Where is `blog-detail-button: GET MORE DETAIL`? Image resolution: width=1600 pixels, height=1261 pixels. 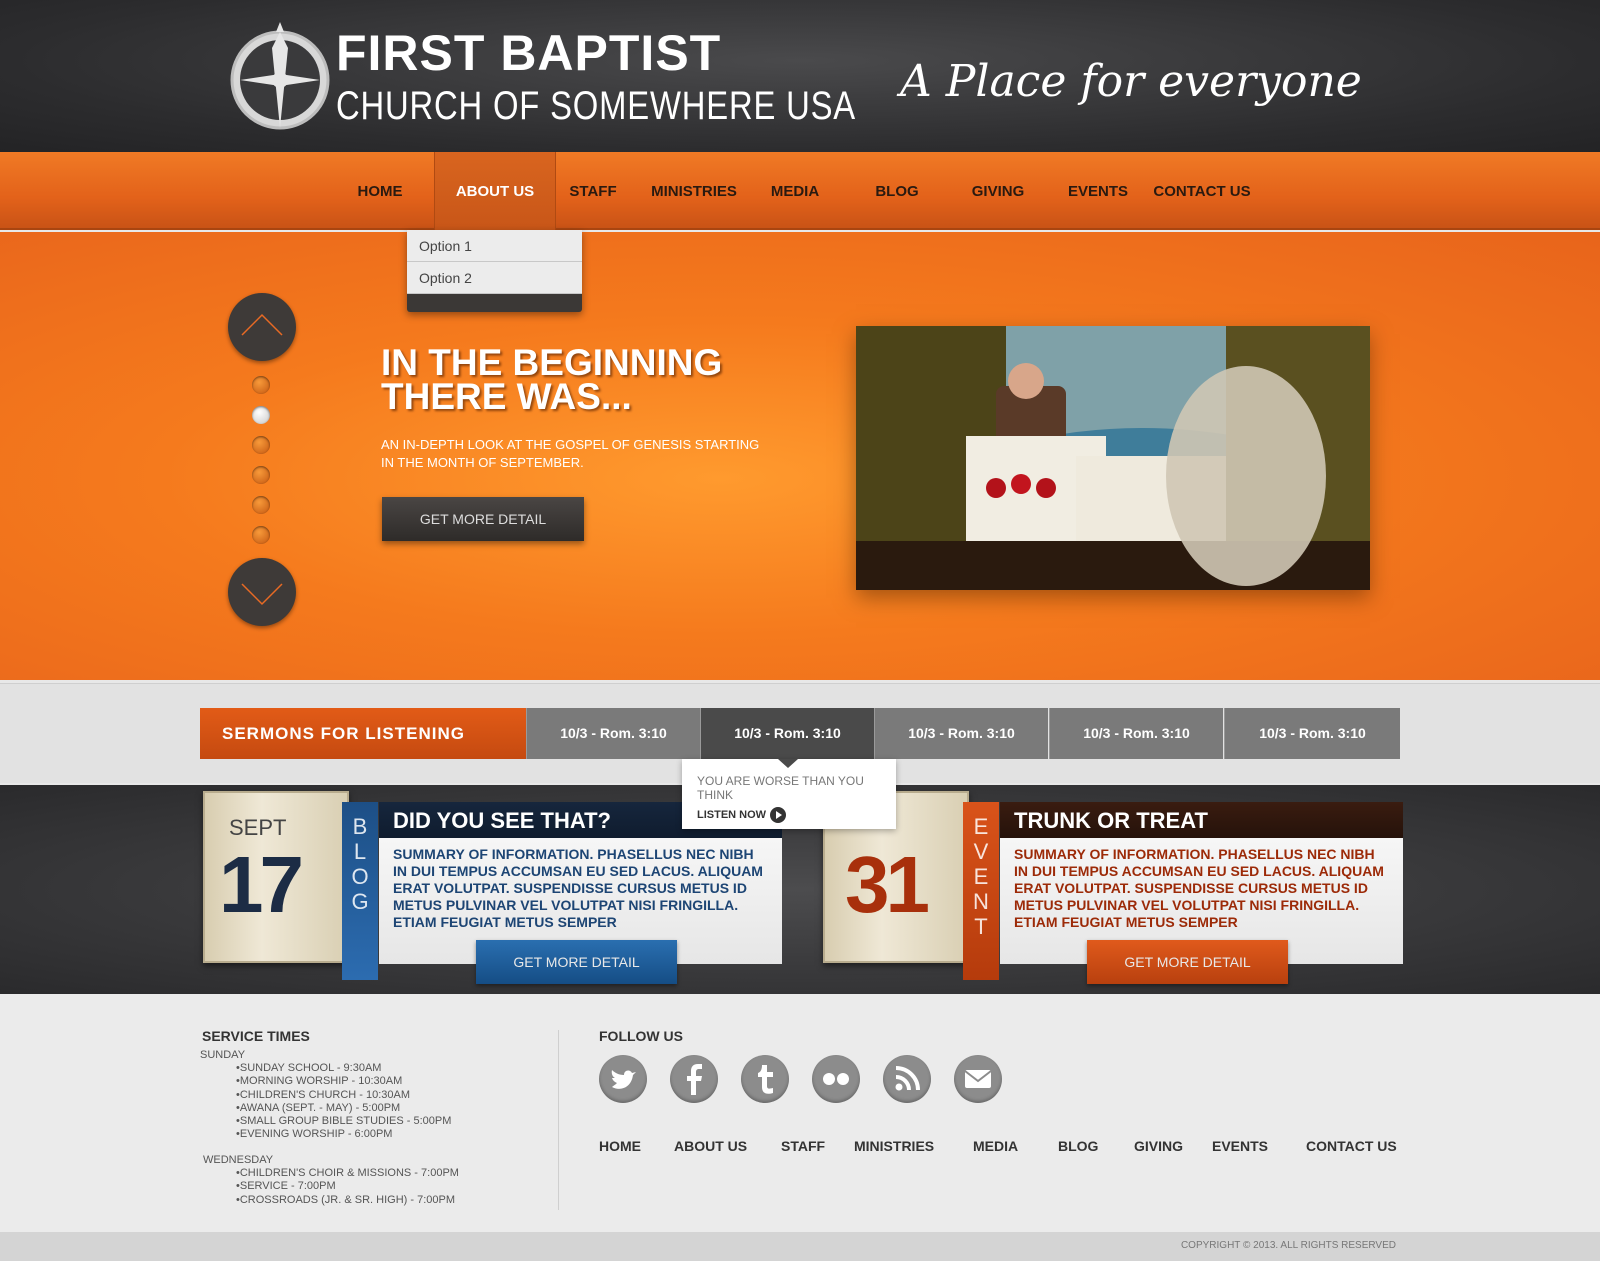
blog-detail-button: GET MORE DETAIL is located at coordinates (576, 962).